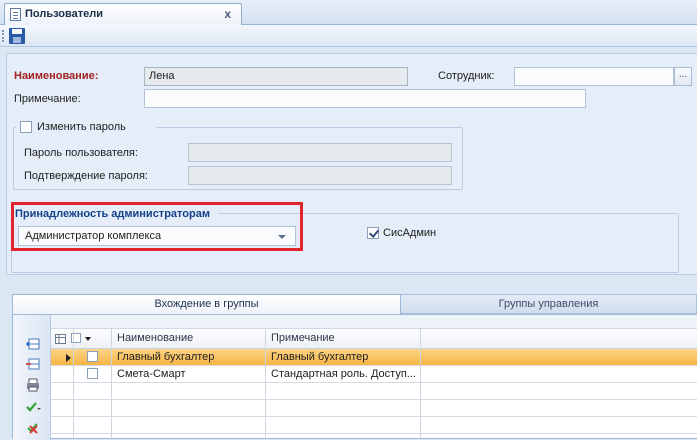 The image size is (697, 440). I want to click on current-row-indicator, so click(68, 358).